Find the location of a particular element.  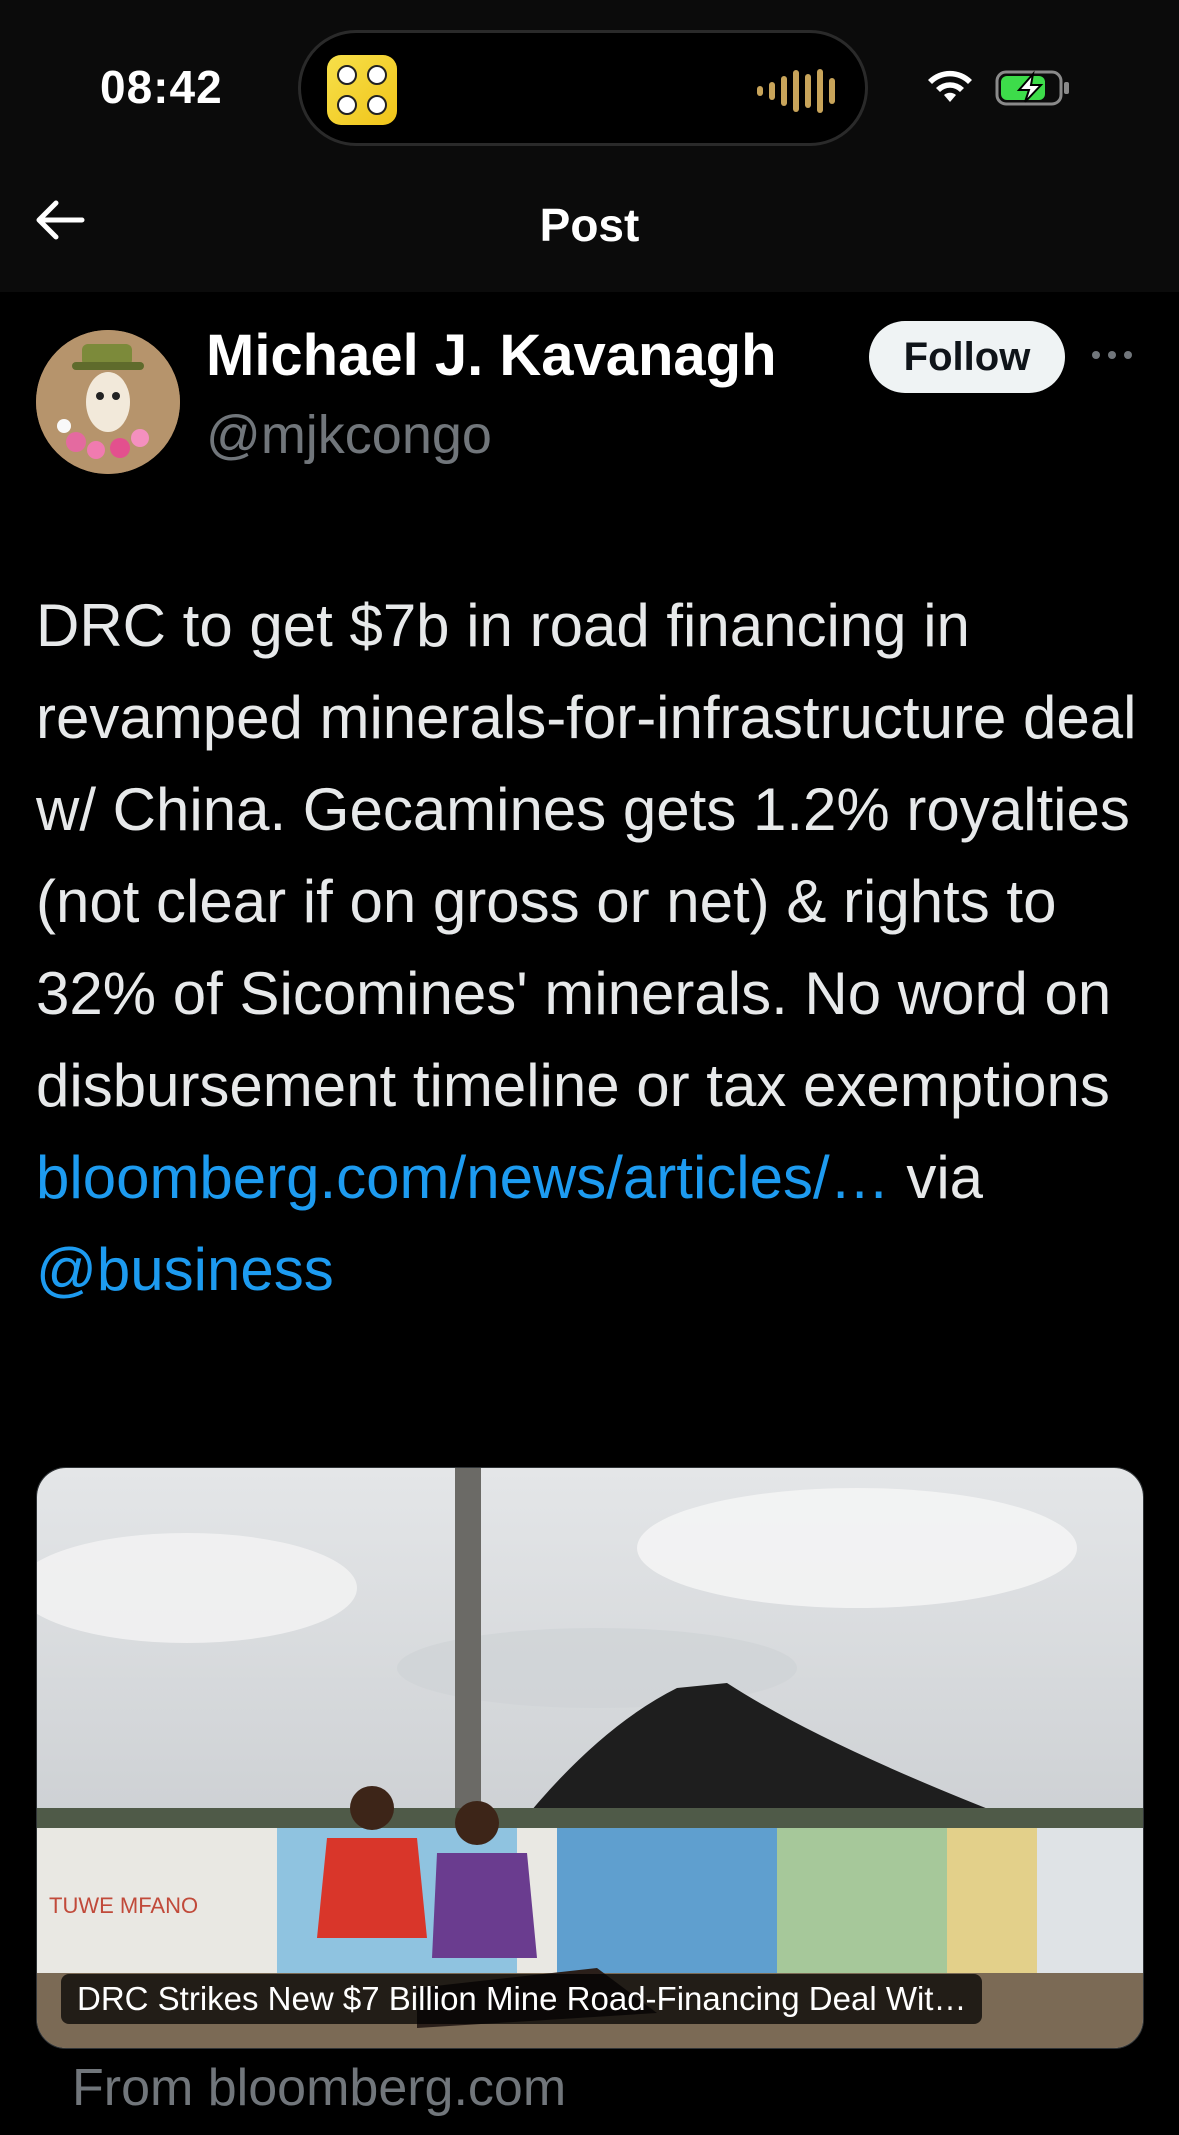

more-options-icon is located at coordinates (1115, 355).